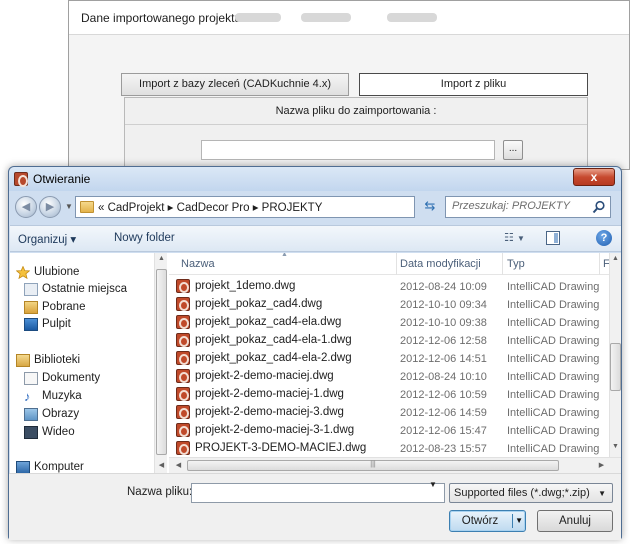 Image resolution: width=630 pixels, height=544 pixels. Describe the element at coordinates (356, 124) in the screenshot. I see `panel-divider` at that location.